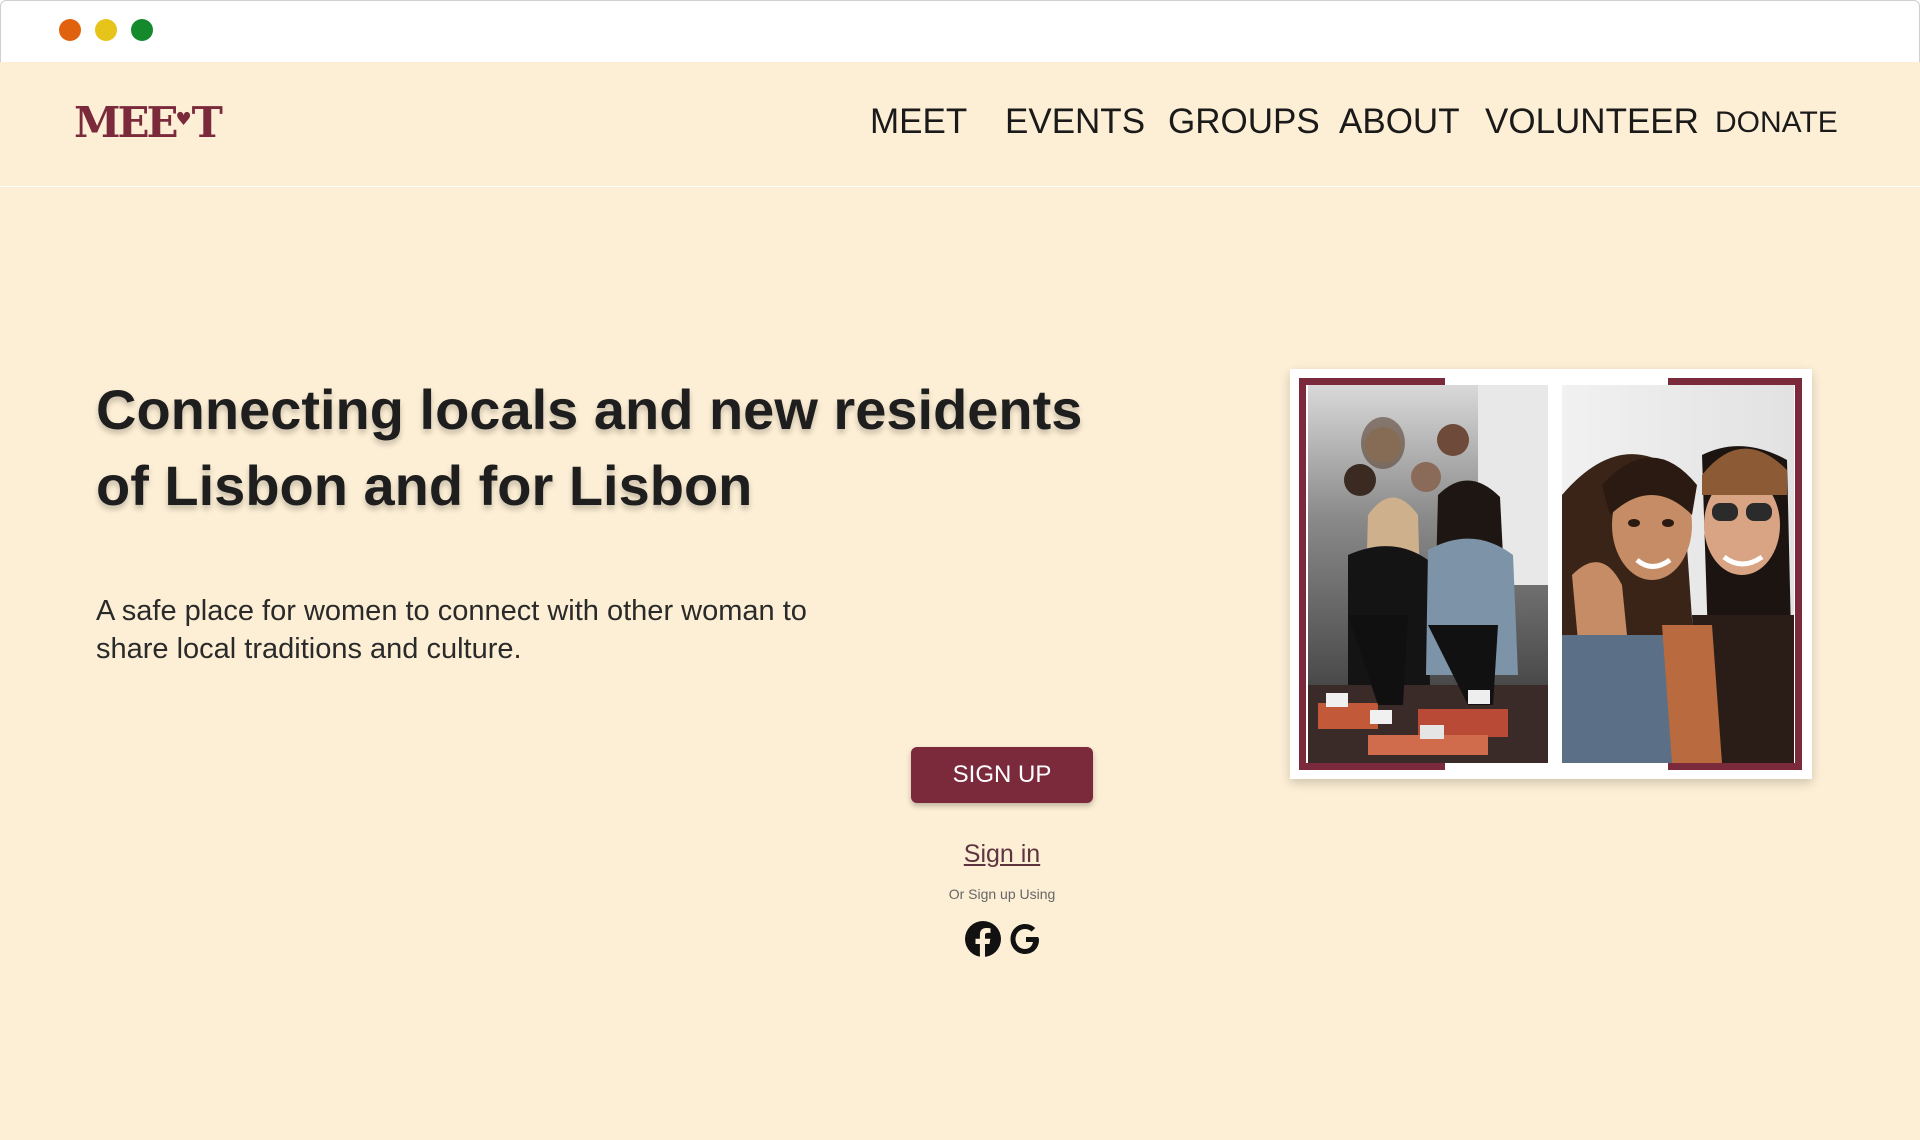 The width and height of the screenshot is (1920, 1140). I want to click on hero-headline-line1: Connecting locals and new residents, so click(589, 409).